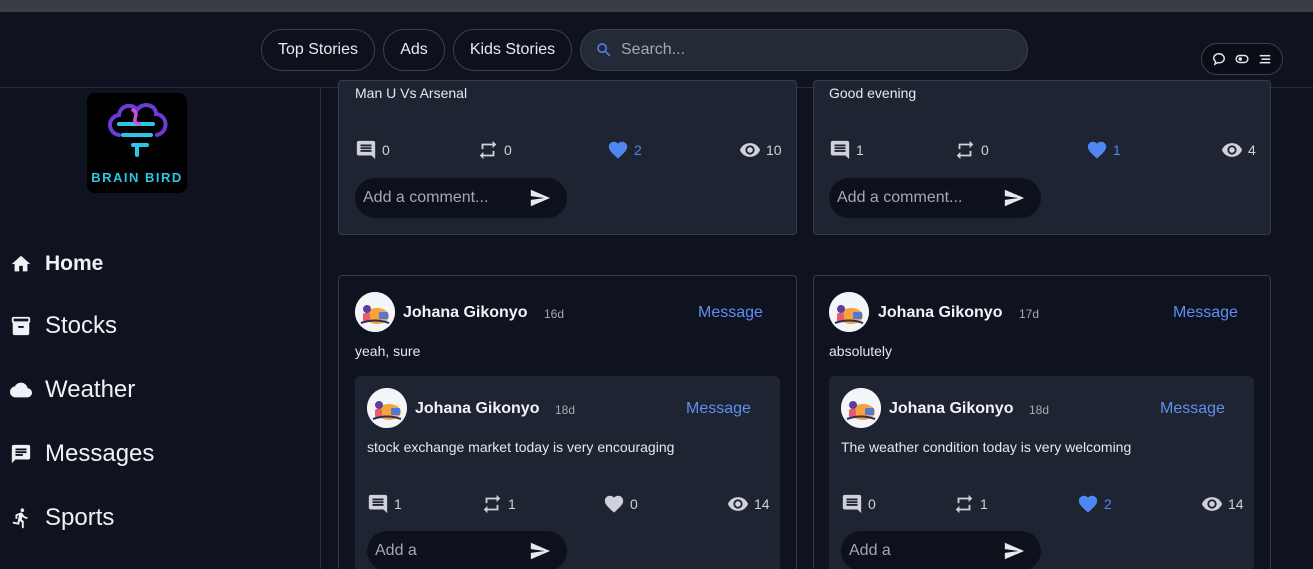  I want to click on post-text: Good evening, so click(873, 93).